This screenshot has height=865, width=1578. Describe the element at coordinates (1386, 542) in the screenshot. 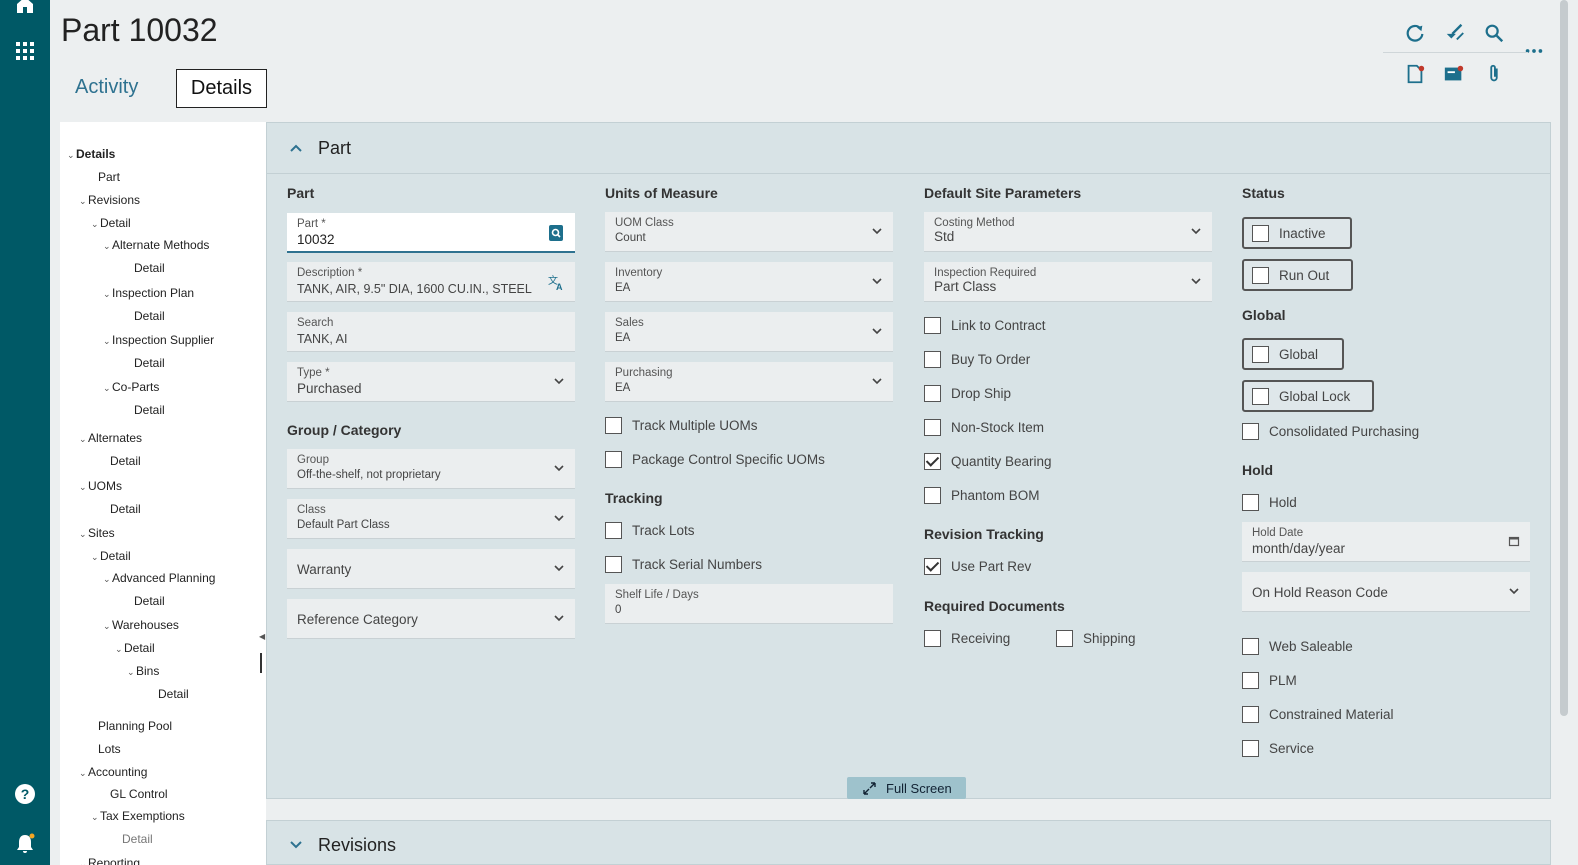

I see `hold-date-field: Hold Date month/day/year` at that location.